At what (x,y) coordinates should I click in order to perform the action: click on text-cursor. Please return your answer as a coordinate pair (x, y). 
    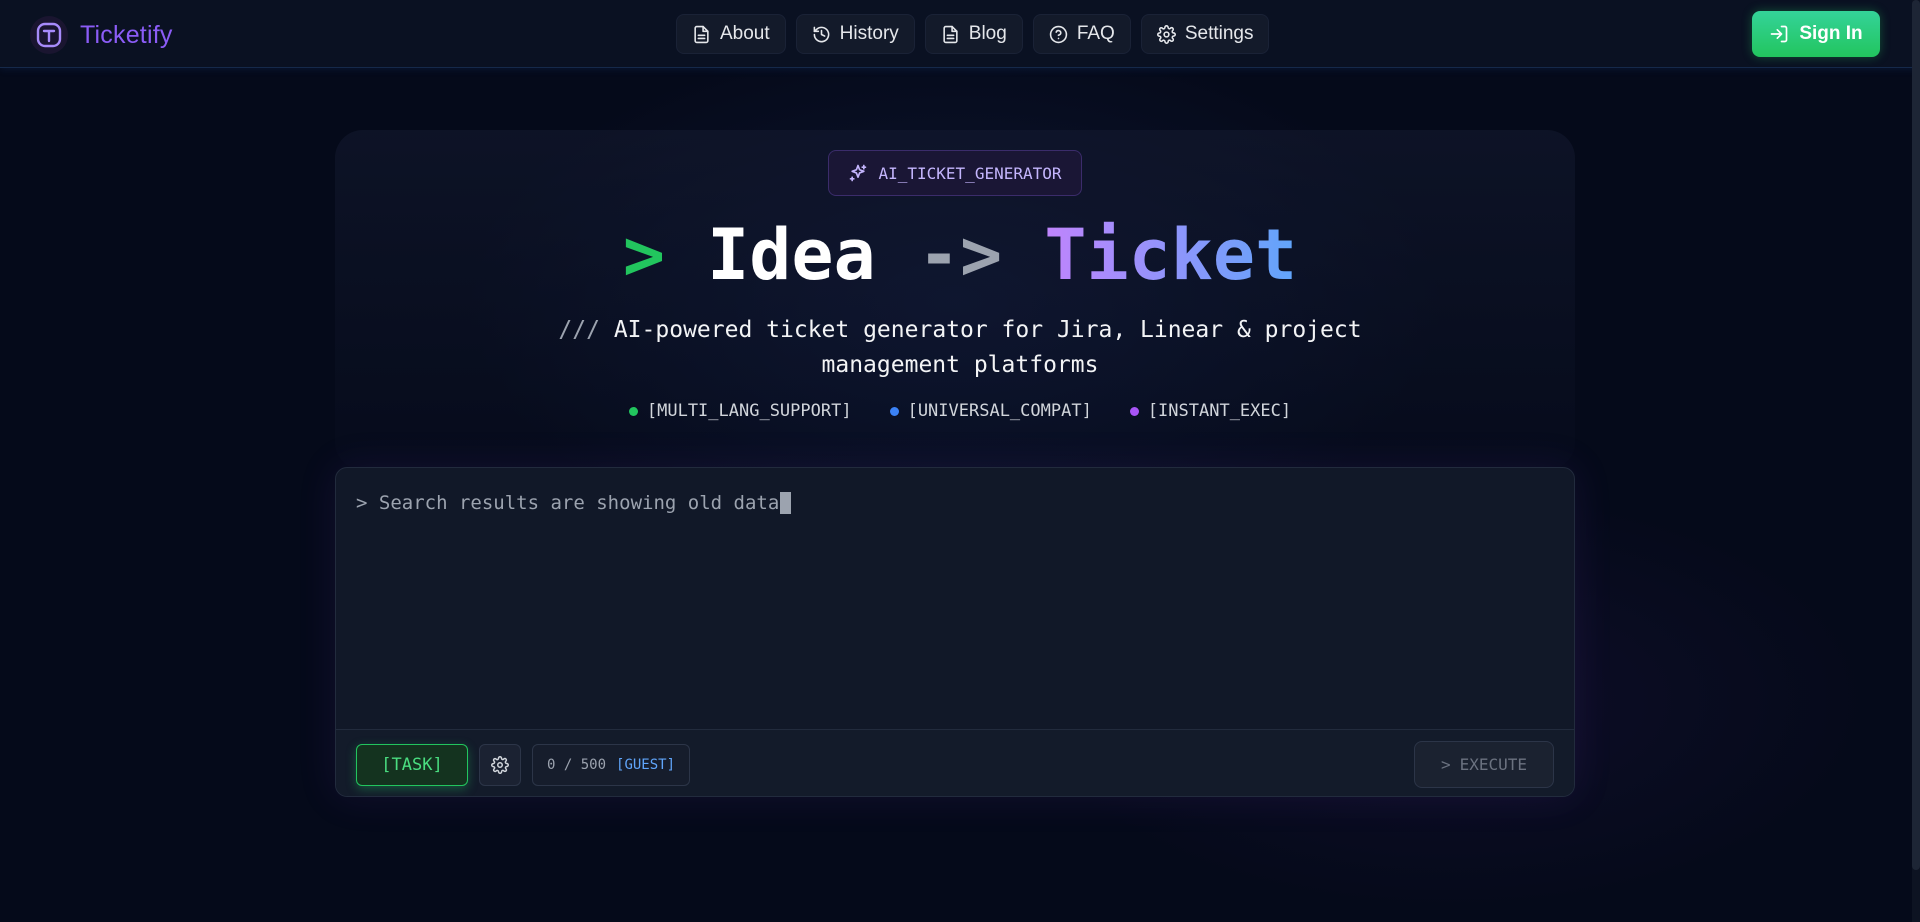
    Looking at the image, I should click on (786, 503).